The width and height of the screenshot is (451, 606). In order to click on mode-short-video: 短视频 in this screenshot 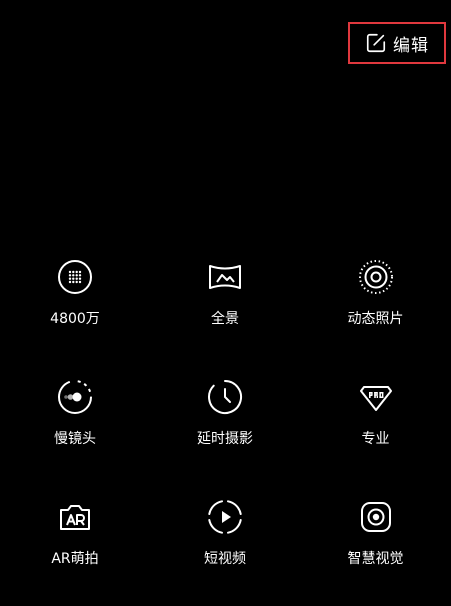, I will do `click(225, 546)`.